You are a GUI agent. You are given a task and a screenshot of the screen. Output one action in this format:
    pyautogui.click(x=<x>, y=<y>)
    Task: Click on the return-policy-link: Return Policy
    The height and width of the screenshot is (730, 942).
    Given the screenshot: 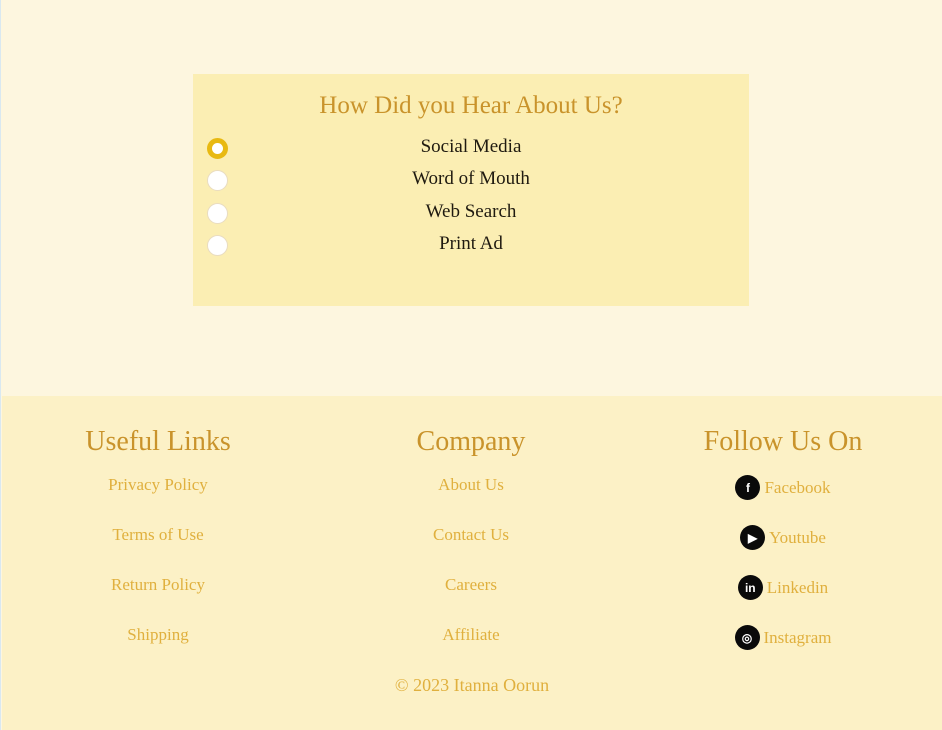 What is the action you would take?
    pyautogui.click(x=158, y=585)
    